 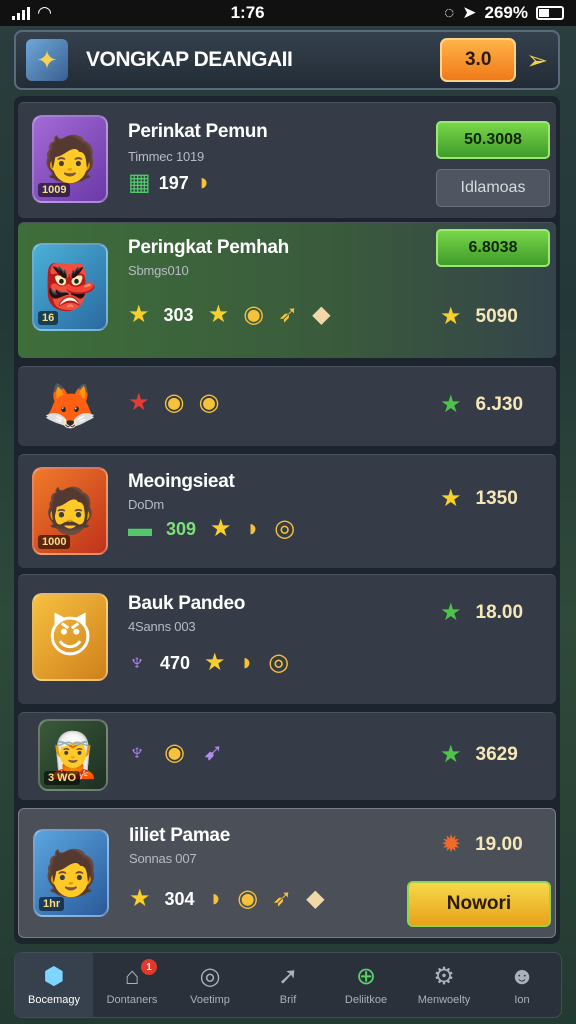 What do you see at coordinates (288, 13) in the screenshot?
I see `status-bar: ◠ 1:76 ◌ ➤ 269%` at bounding box center [288, 13].